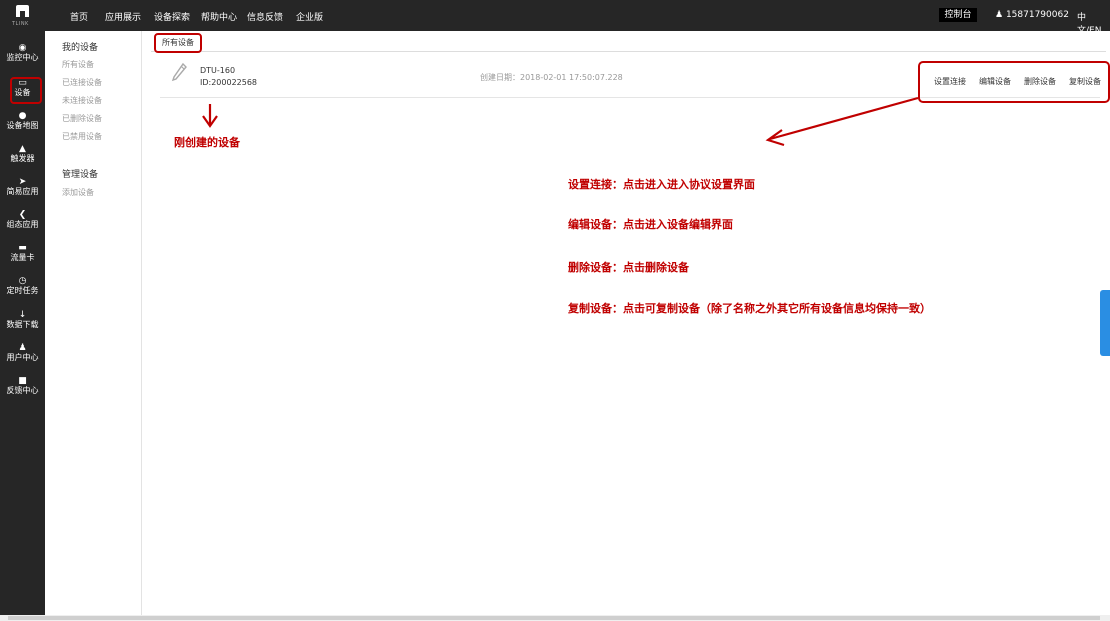 This screenshot has height=621, width=1110. What do you see at coordinates (650, 224) in the screenshot?
I see `note-edit-device: 编辑设备：点击进入设备编辑界面` at bounding box center [650, 224].